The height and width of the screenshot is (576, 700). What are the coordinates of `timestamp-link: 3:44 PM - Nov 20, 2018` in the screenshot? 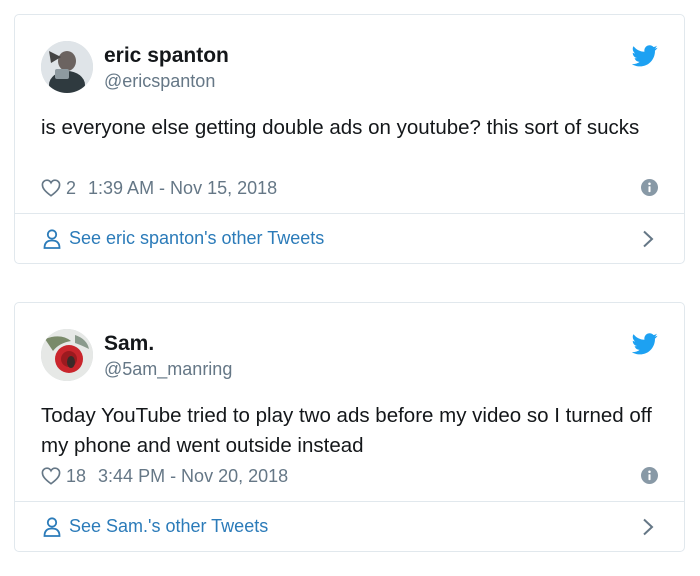 It's located at (193, 476).